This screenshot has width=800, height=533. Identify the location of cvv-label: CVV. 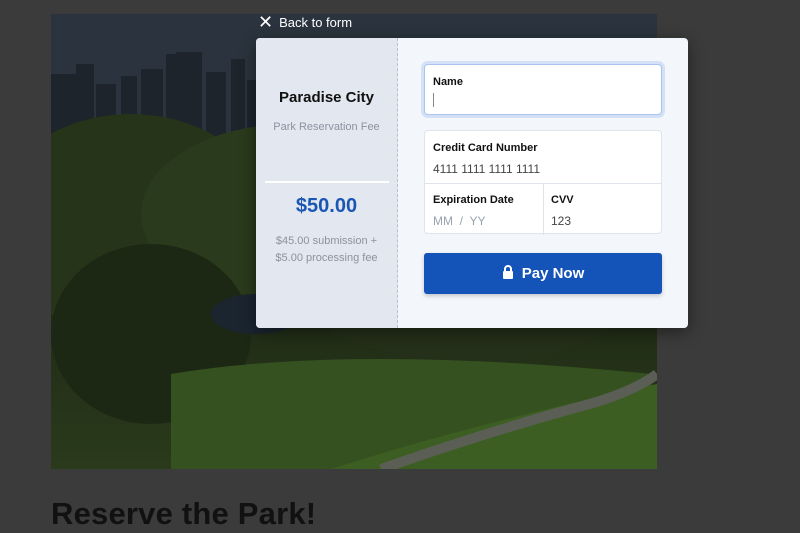
(562, 200).